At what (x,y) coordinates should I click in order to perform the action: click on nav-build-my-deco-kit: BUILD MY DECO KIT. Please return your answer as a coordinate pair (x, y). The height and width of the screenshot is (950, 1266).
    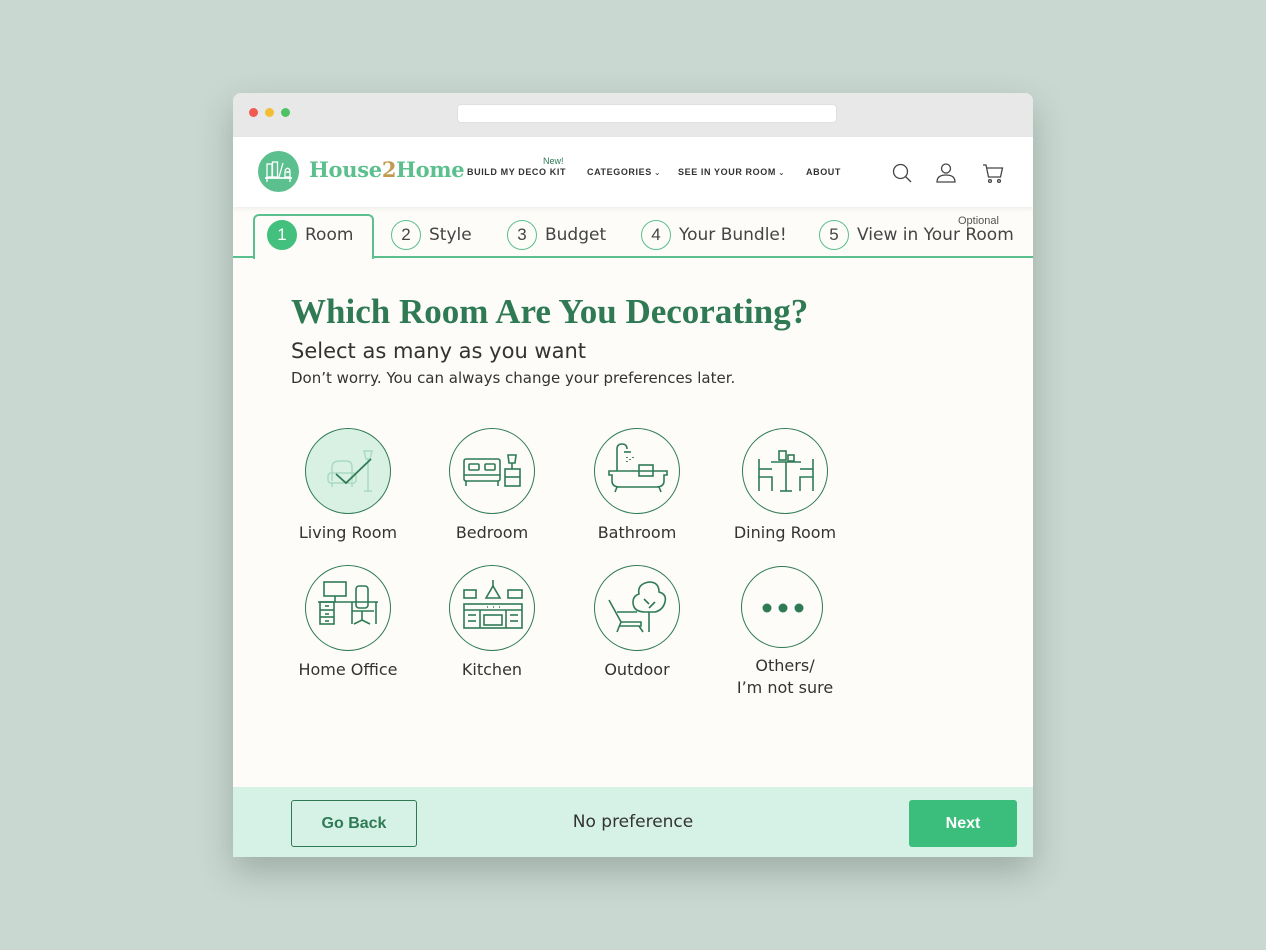
    Looking at the image, I should click on (516, 172).